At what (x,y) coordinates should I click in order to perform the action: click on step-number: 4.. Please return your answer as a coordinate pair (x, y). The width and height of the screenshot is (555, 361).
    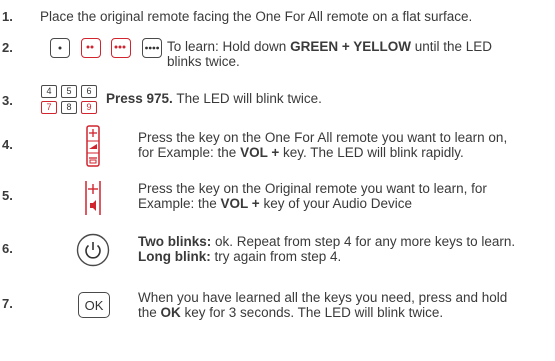
    Looking at the image, I should click on (7, 144).